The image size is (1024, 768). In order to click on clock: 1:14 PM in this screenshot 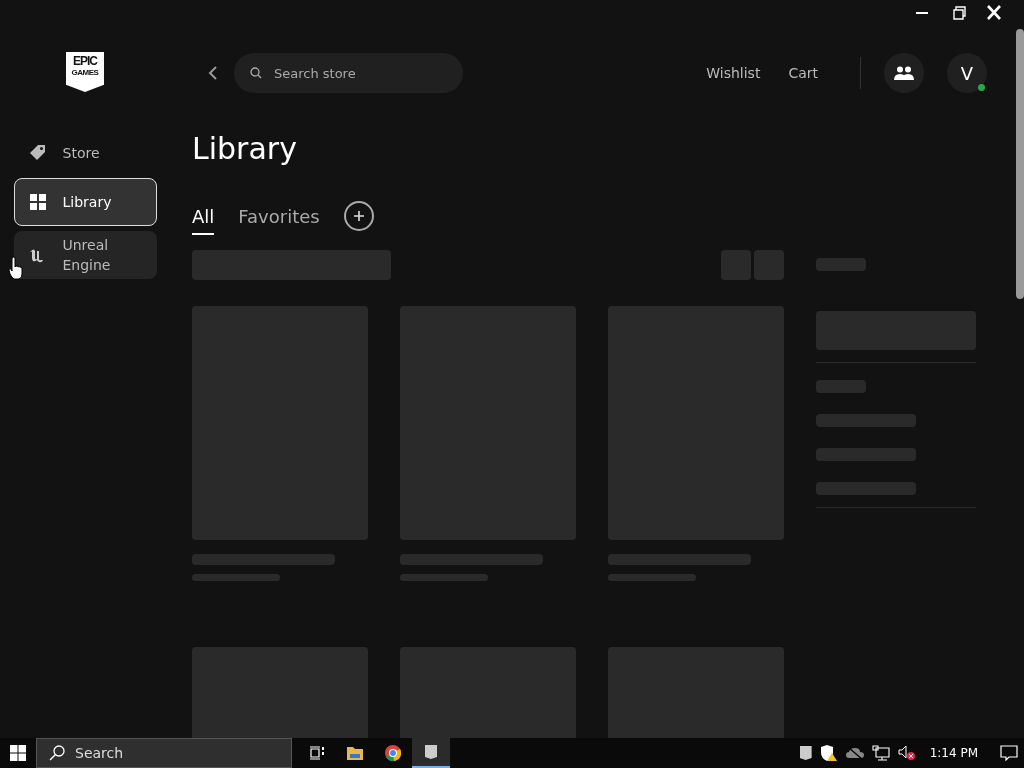, I will do `click(953, 753)`.